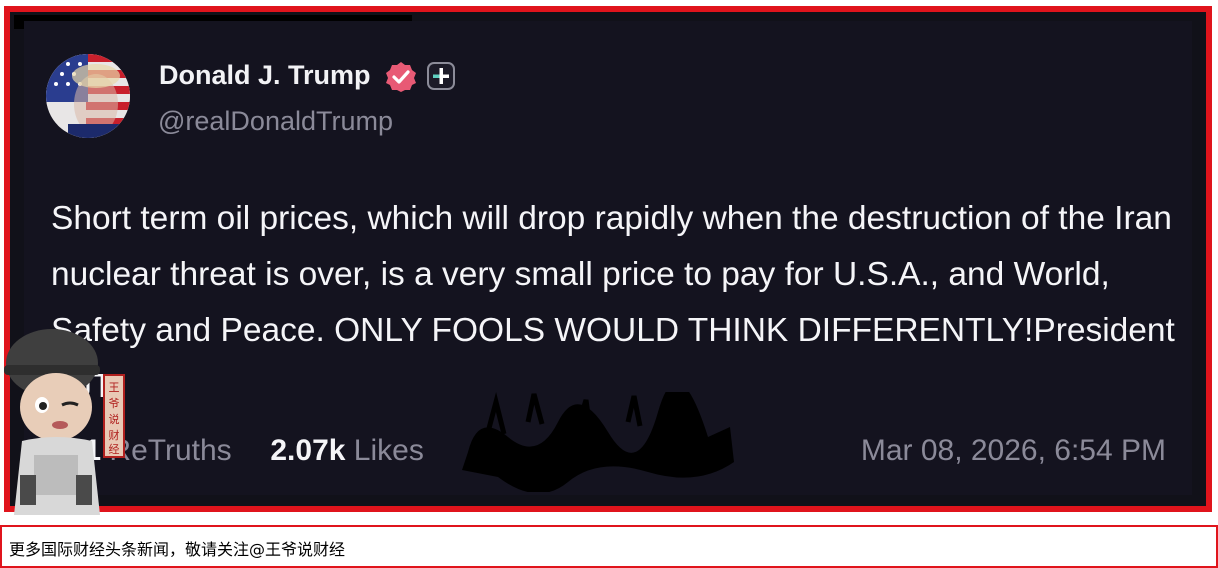 Image resolution: width=1218 pixels, height=568 pixels. I want to click on svg-text: 财, so click(114, 435).